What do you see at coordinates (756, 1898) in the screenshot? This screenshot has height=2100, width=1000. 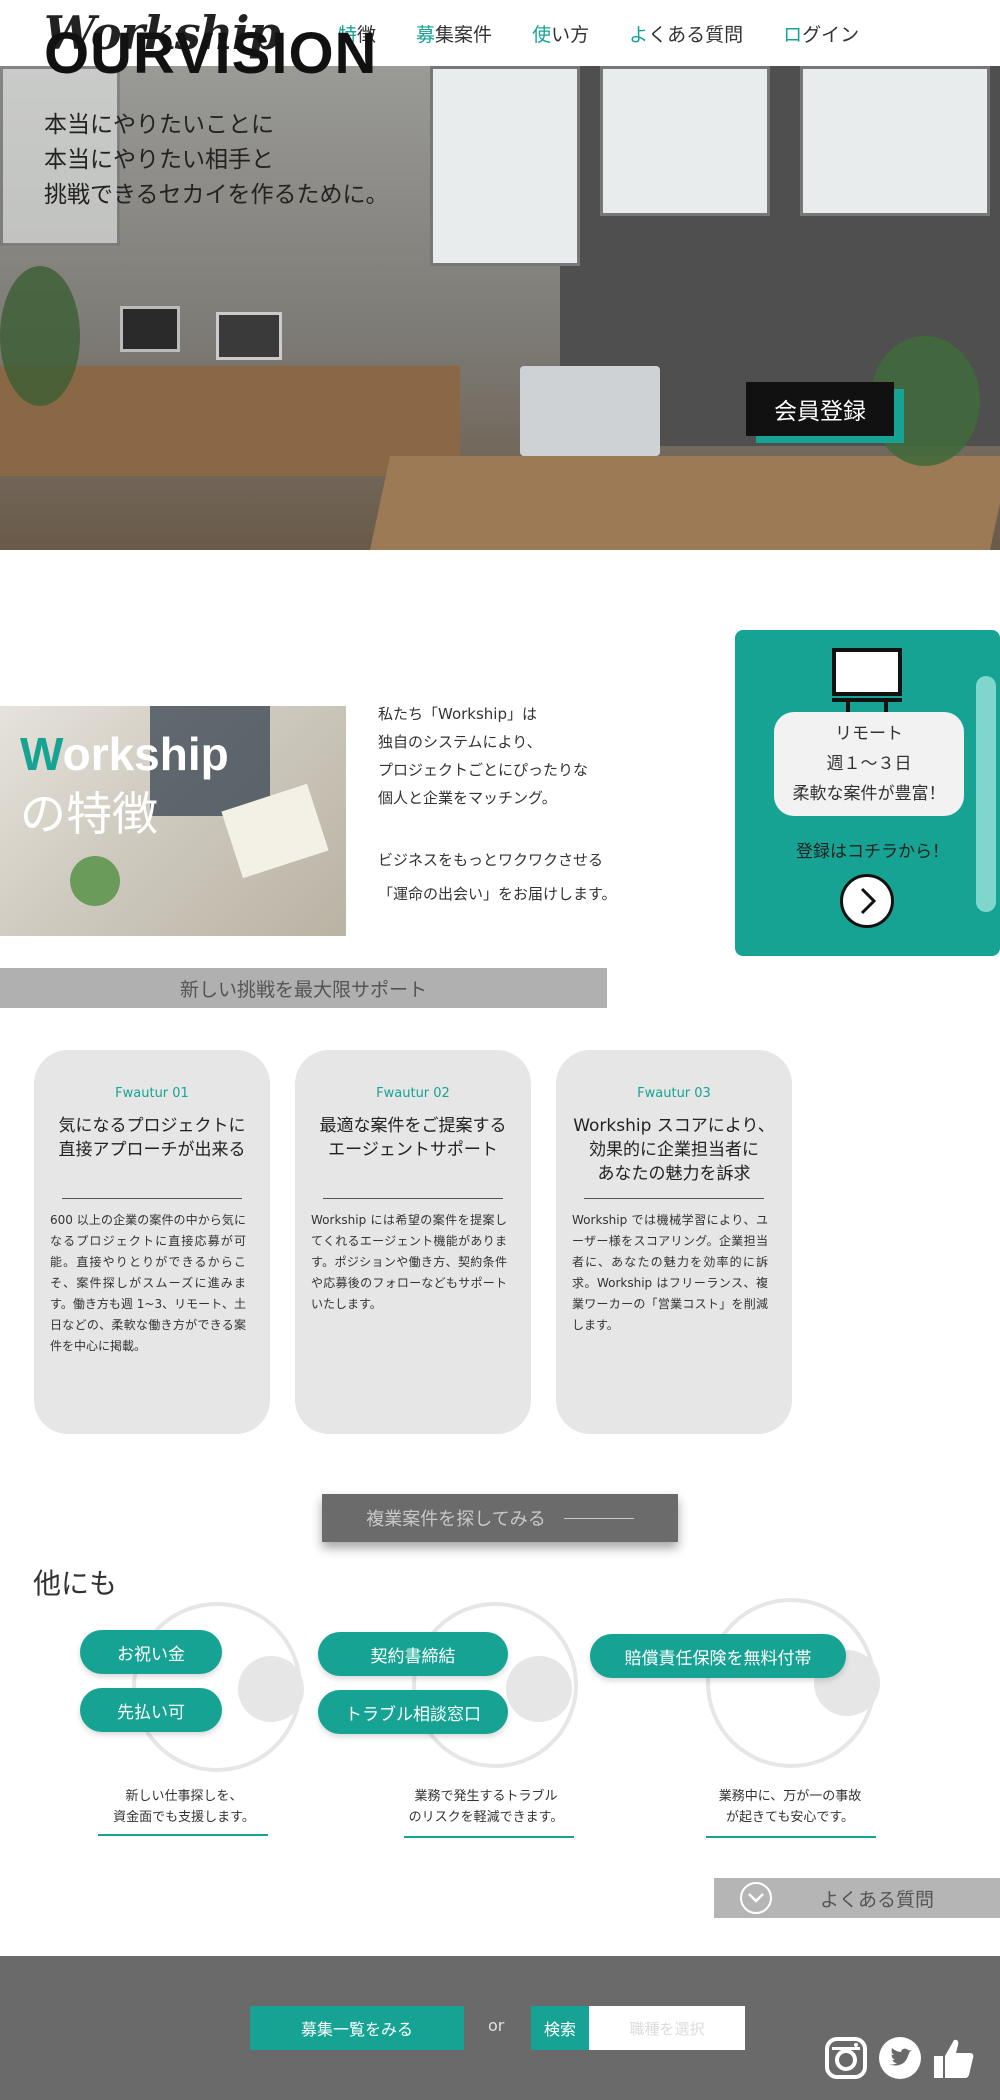 I see `chevron-down-icon` at bounding box center [756, 1898].